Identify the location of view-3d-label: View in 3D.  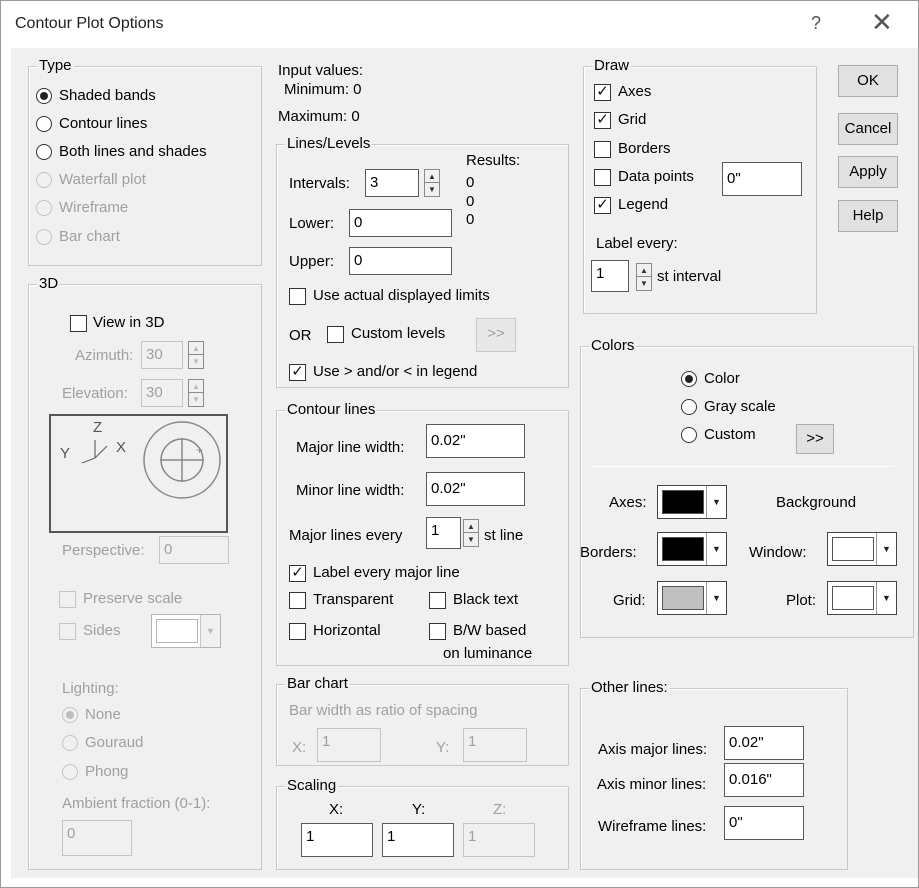
(128, 323).